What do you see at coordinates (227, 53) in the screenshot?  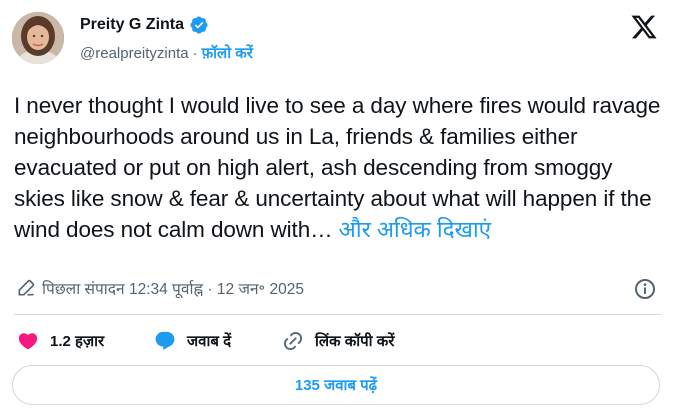 I see `follow-button: फ़ॉलो करें` at bounding box center [227, 53].